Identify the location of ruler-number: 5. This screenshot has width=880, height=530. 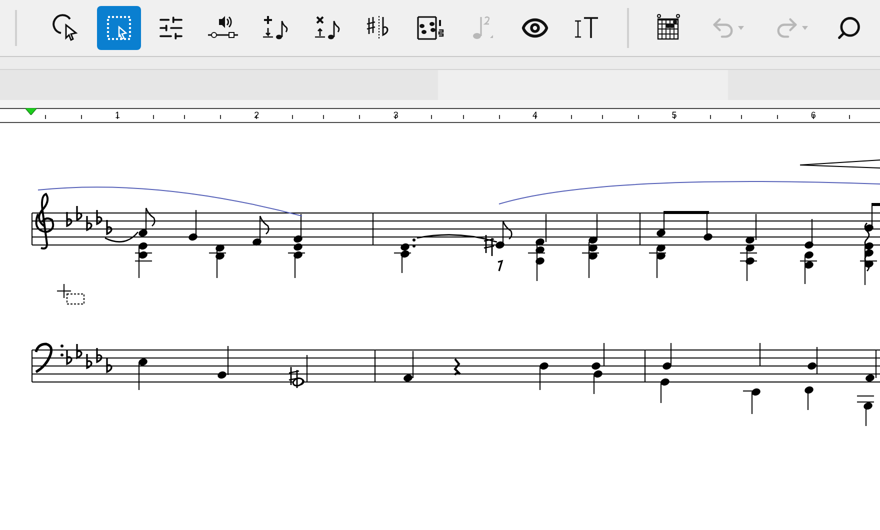
(674, 115).